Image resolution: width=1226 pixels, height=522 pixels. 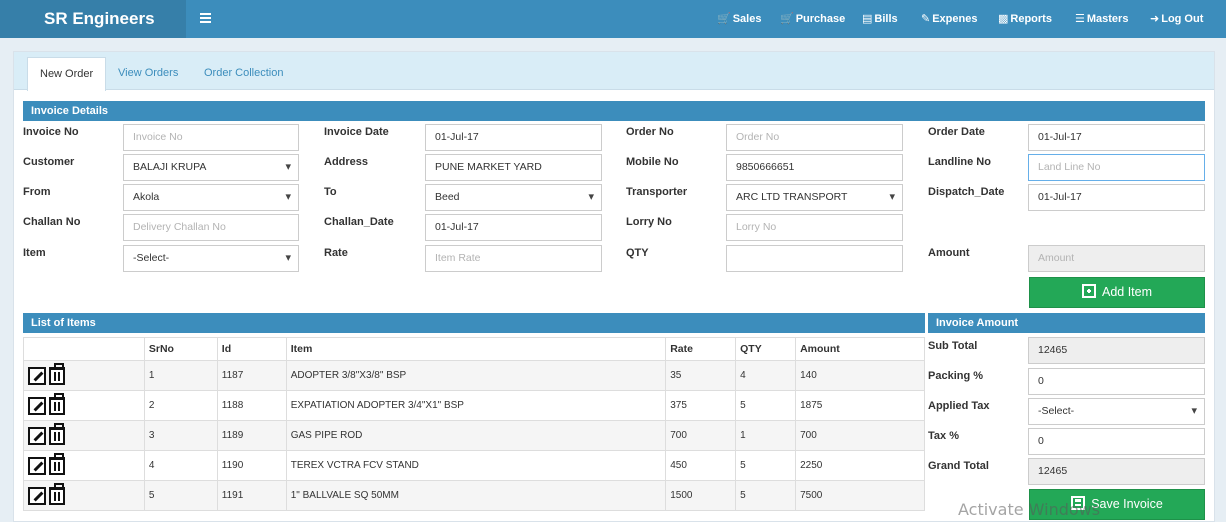 What do you see at coordinates (474, 349) in the screenshot?
I see `table-header-row: SrNo Id Item Rate QTY Amount` at bounding box center [474, 349].